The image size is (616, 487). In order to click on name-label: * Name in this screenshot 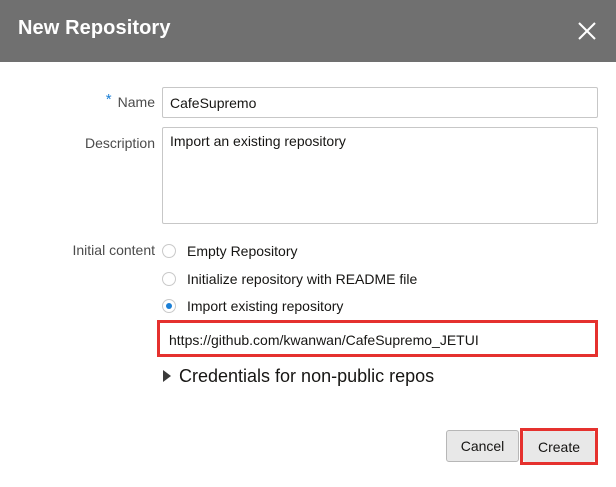, I will do `click(80, 101)`.